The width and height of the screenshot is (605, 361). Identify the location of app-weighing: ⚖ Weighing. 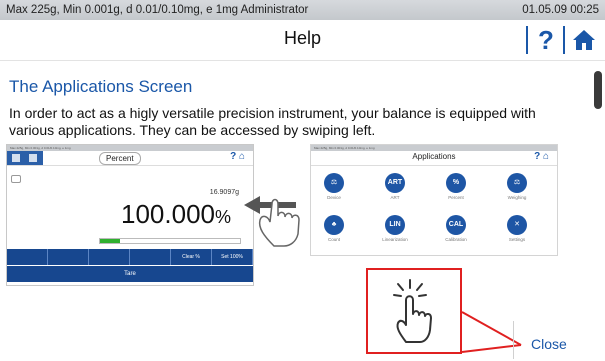
(517, 186).